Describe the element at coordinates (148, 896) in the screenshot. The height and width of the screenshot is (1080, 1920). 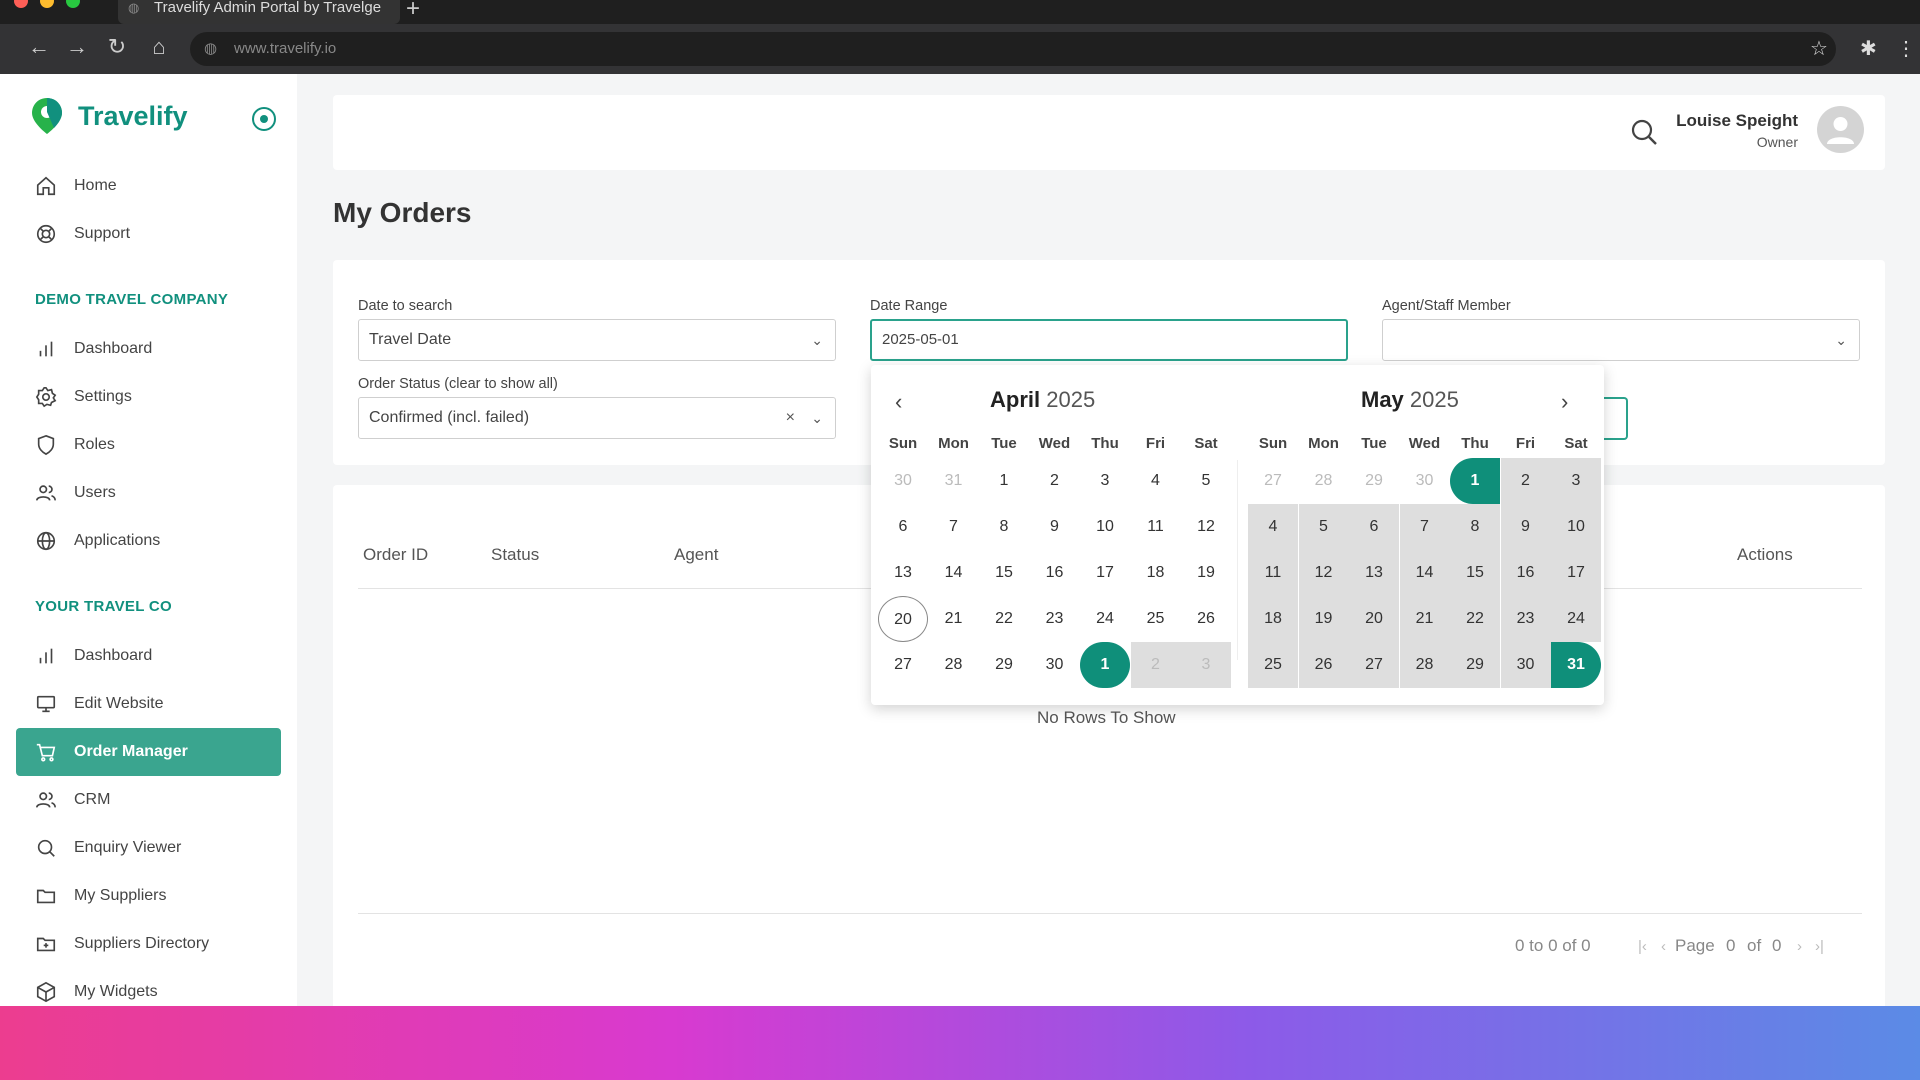
I see `sidebar-item-my-suppliers: My Suppliers` at that location.